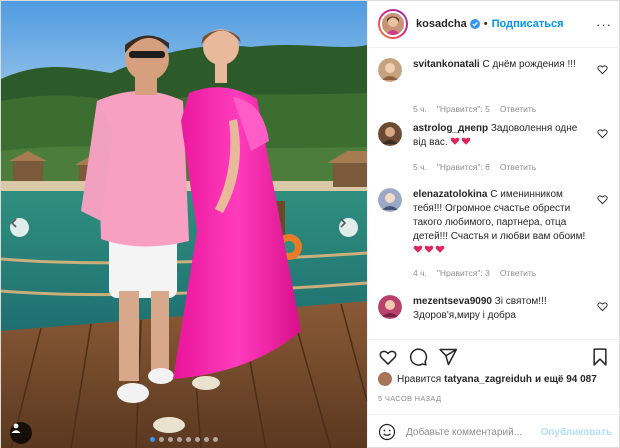  Describe the element at coordinates (446, 64) in the screenshot. I see `comment-username: svitankonatali` at that location.